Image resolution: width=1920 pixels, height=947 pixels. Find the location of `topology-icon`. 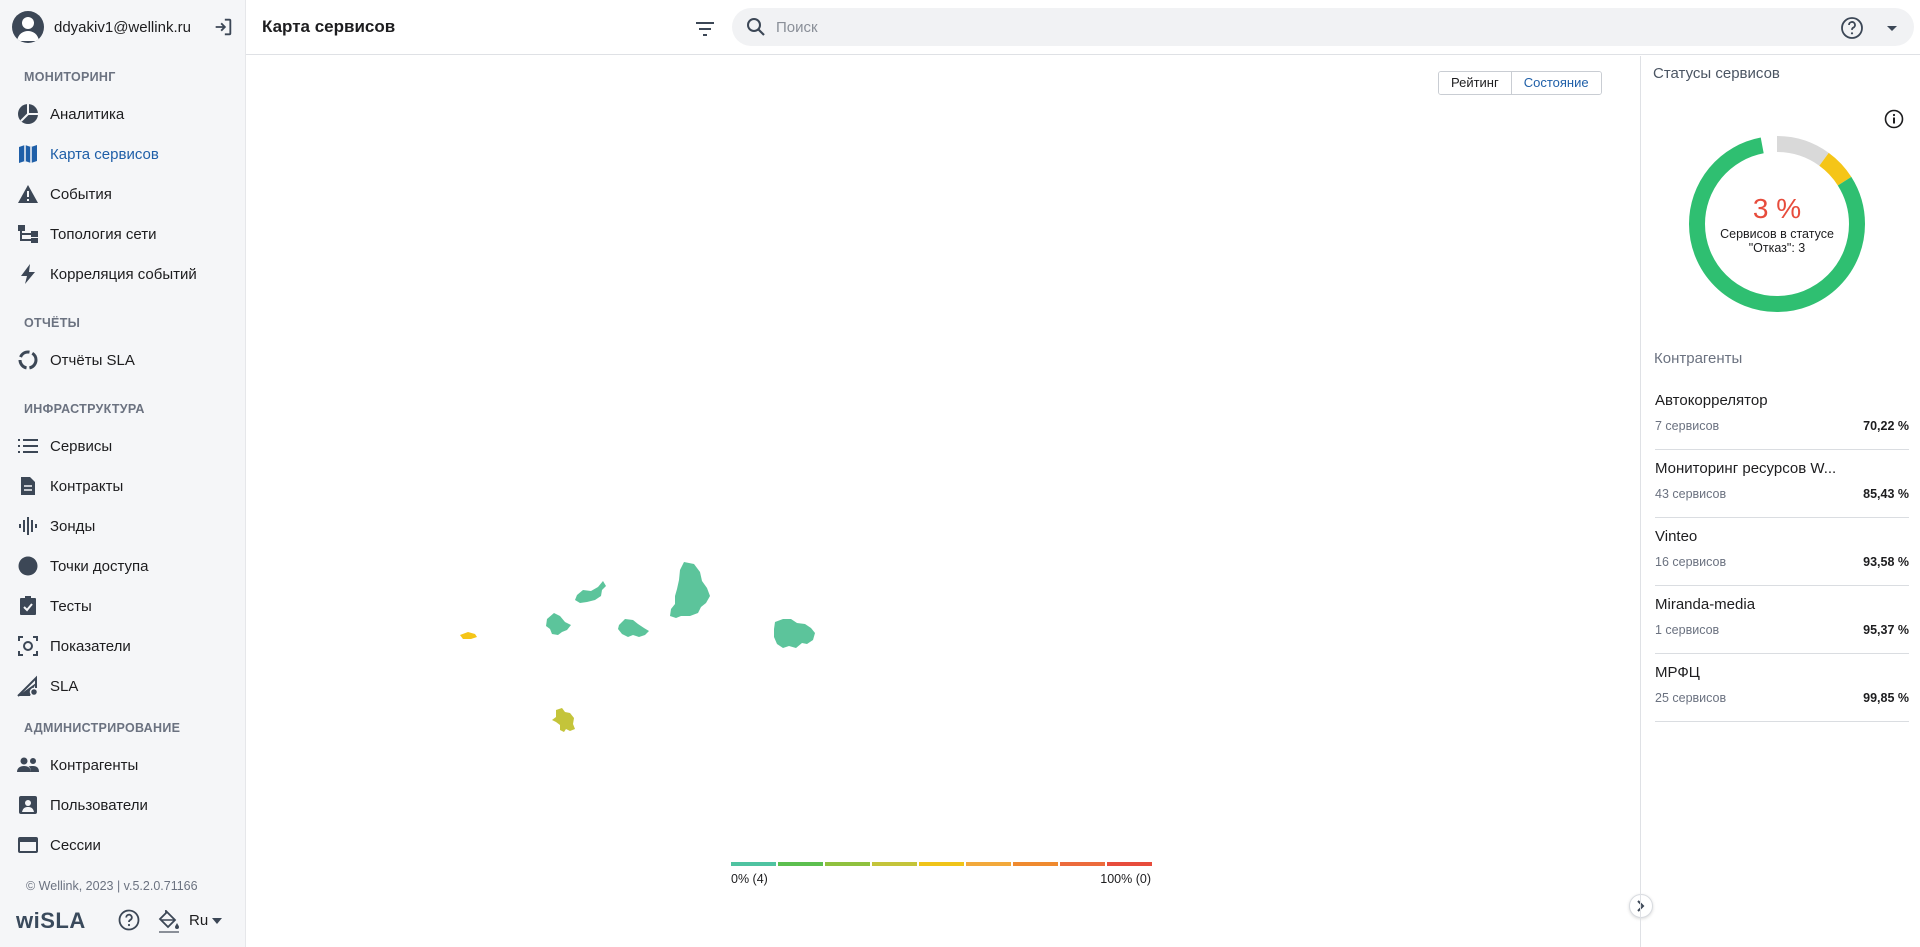

topology-icon is located at coordinates (28, 234).